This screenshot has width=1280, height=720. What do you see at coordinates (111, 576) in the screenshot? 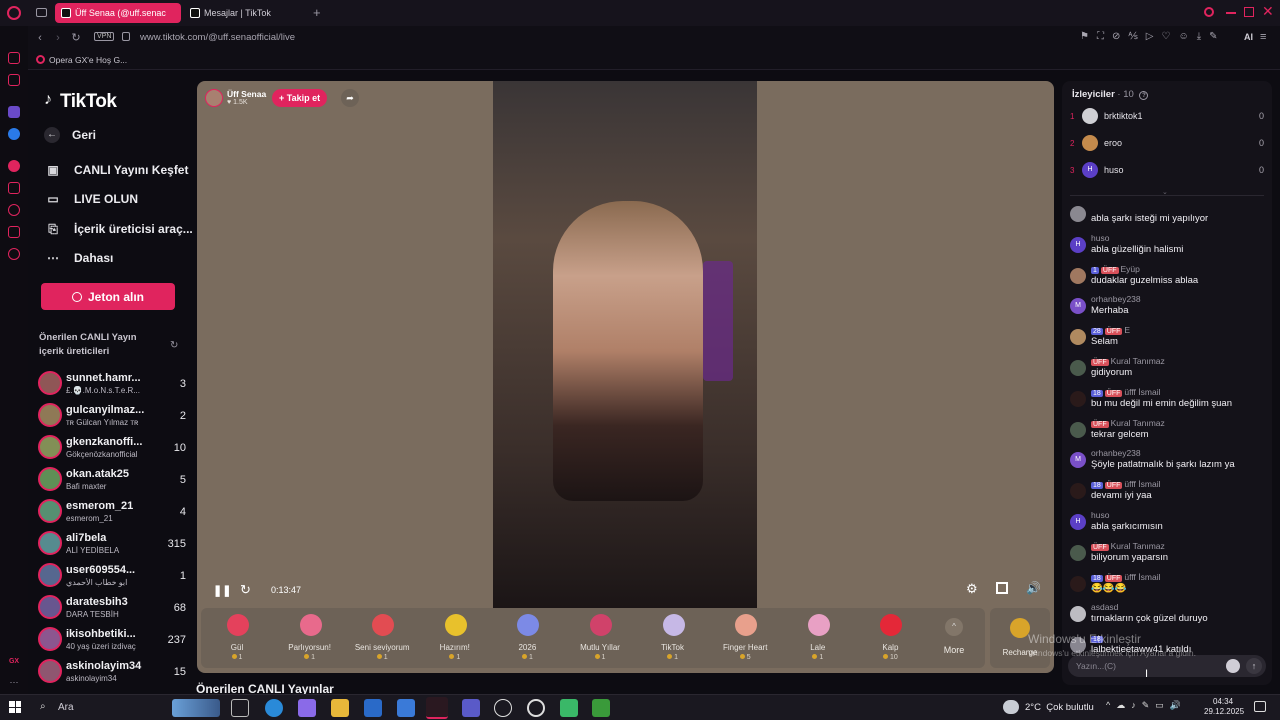
I see `creator-item: user609554... ابو خطاب الأحمدي 1` at bounding box center [111, 576].